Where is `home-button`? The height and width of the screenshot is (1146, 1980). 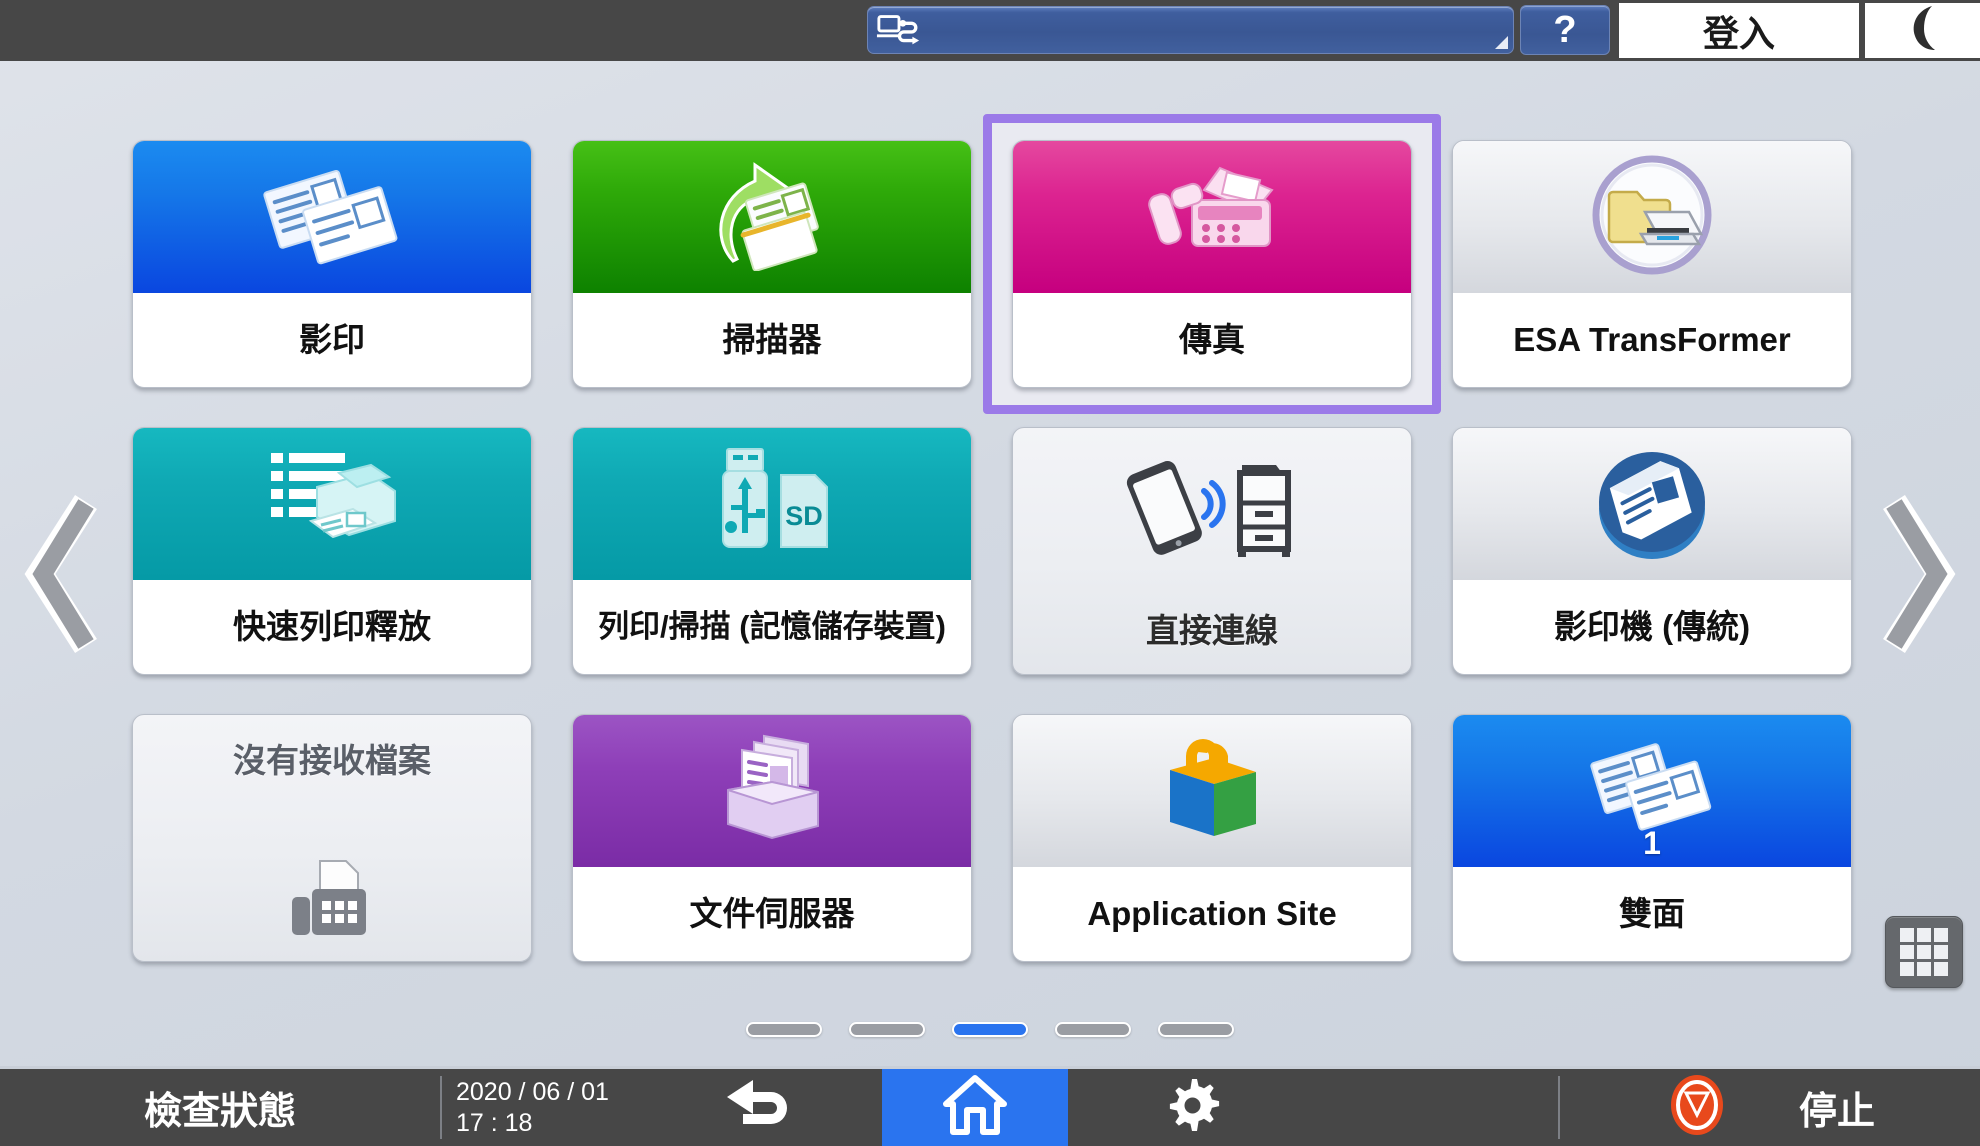
home-button is located at coordinates (975, 1107).